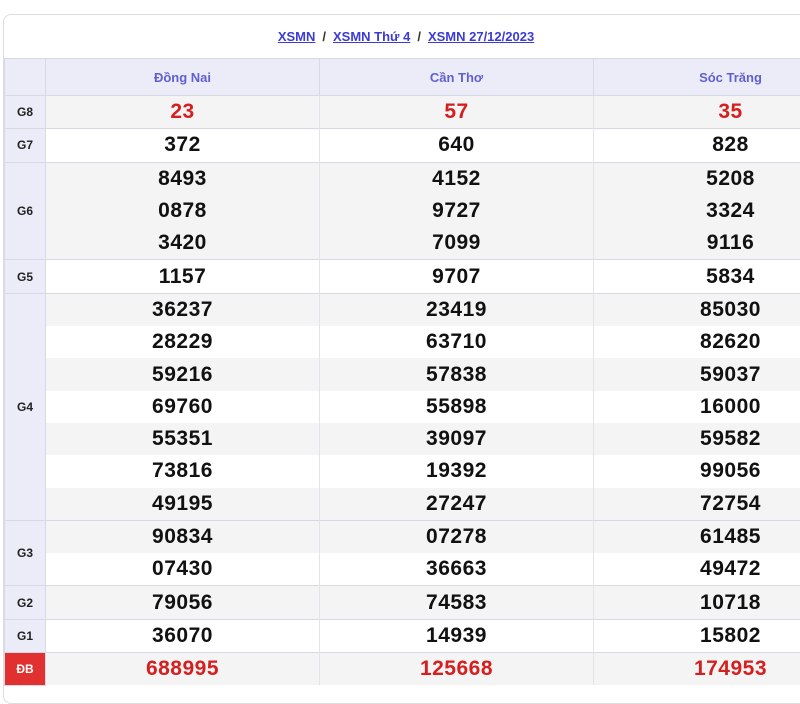 Image resolution: width=800 pixels, height=704 pixels. What do you see at coordinates (183, 211) in the screenshot?
I see `result-number: 0878` at bounding box center [183, 211].